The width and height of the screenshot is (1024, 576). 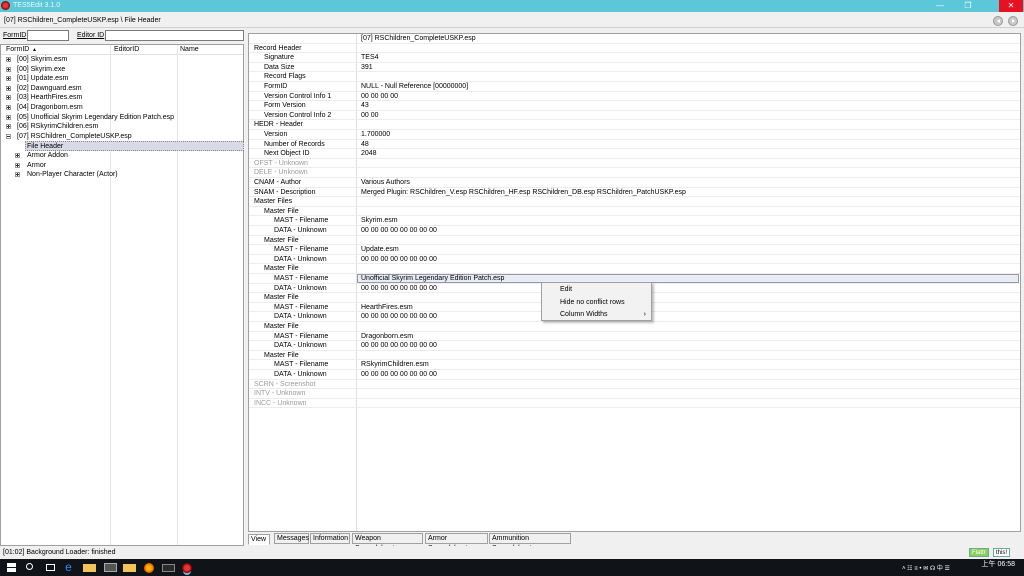 I want to click on record-row: INCC - Unknown, so click(x=634, y=404).